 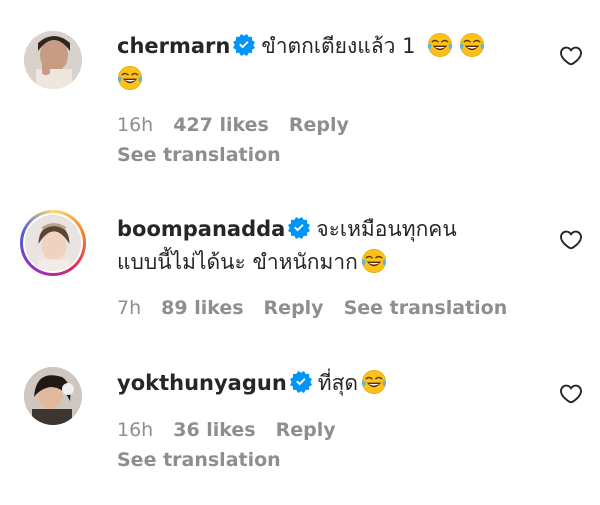 What do you see at coordinates (338, 46) in the screenshot?
I see `comment-text: ขำตกเตียงแล้ว 1` at bounding box center [338, 46].